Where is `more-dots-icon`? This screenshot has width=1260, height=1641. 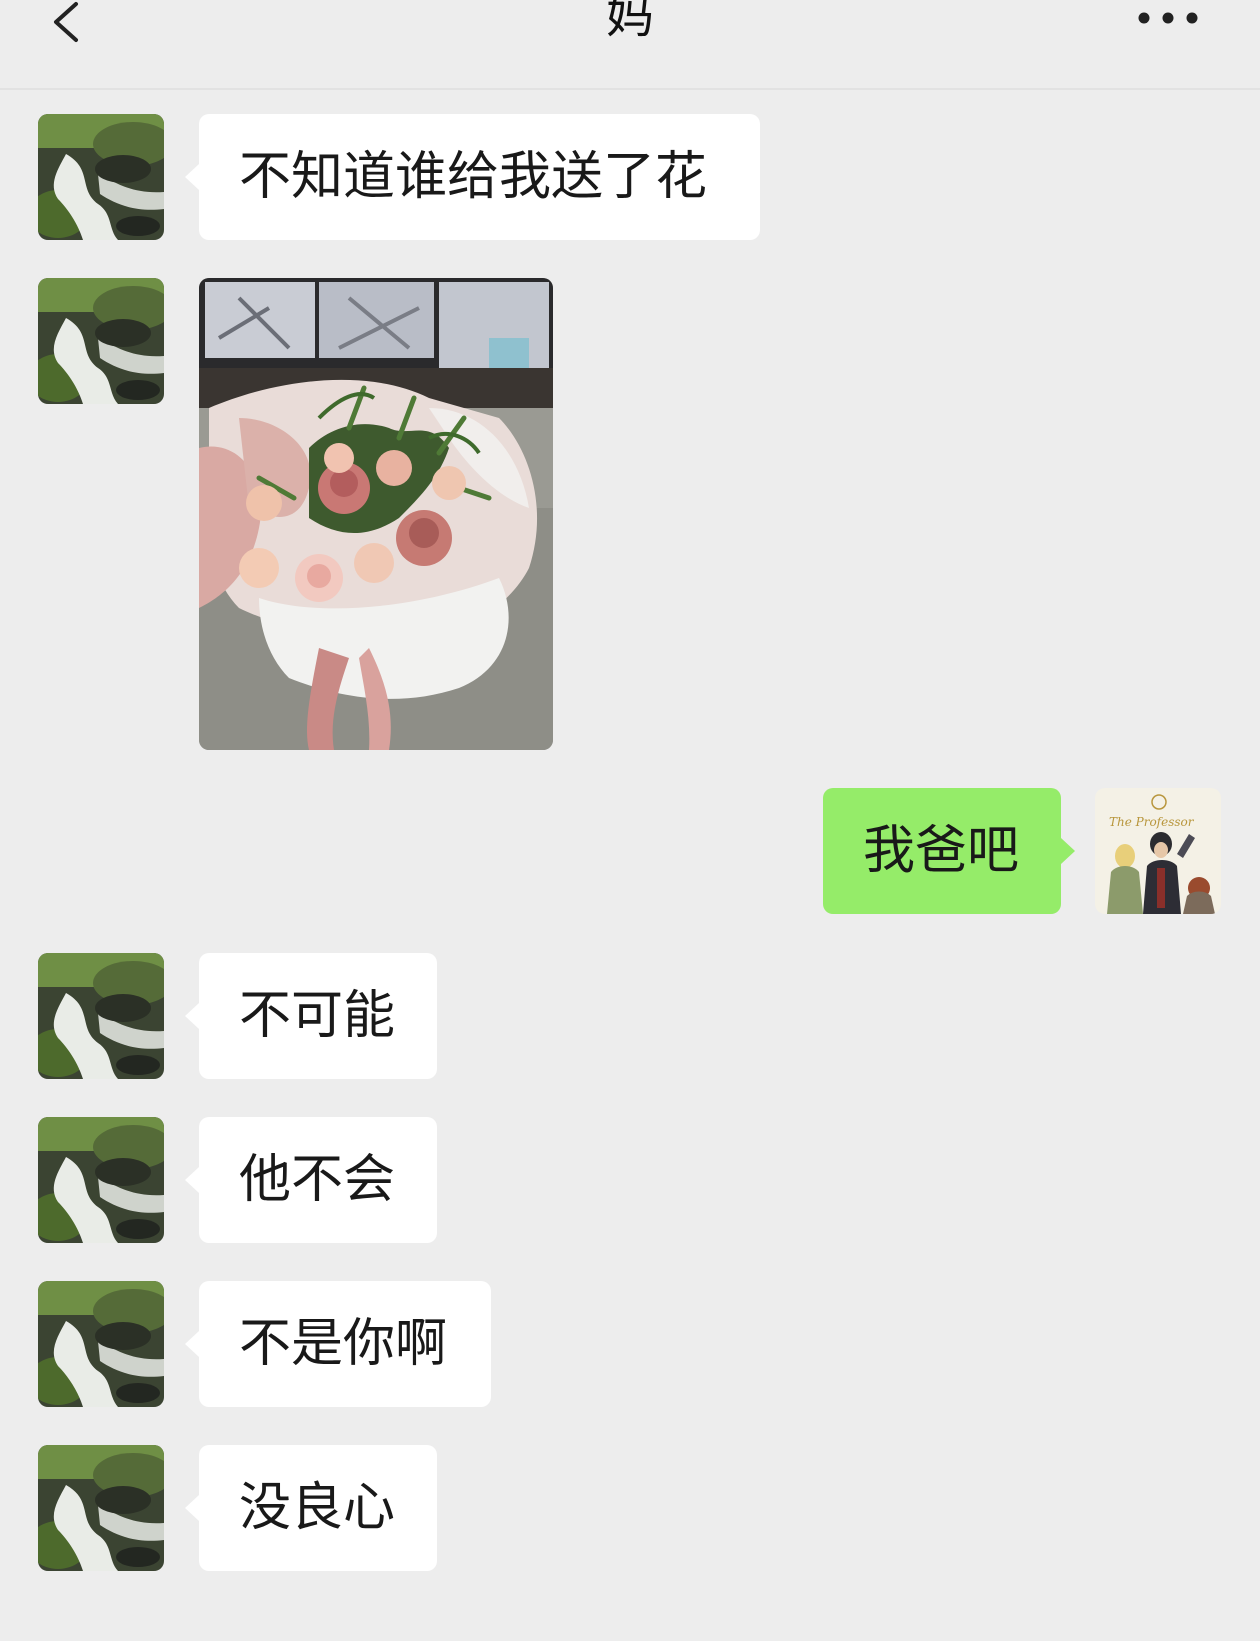 more-dots-icon is located at coordinates (1168, 18).